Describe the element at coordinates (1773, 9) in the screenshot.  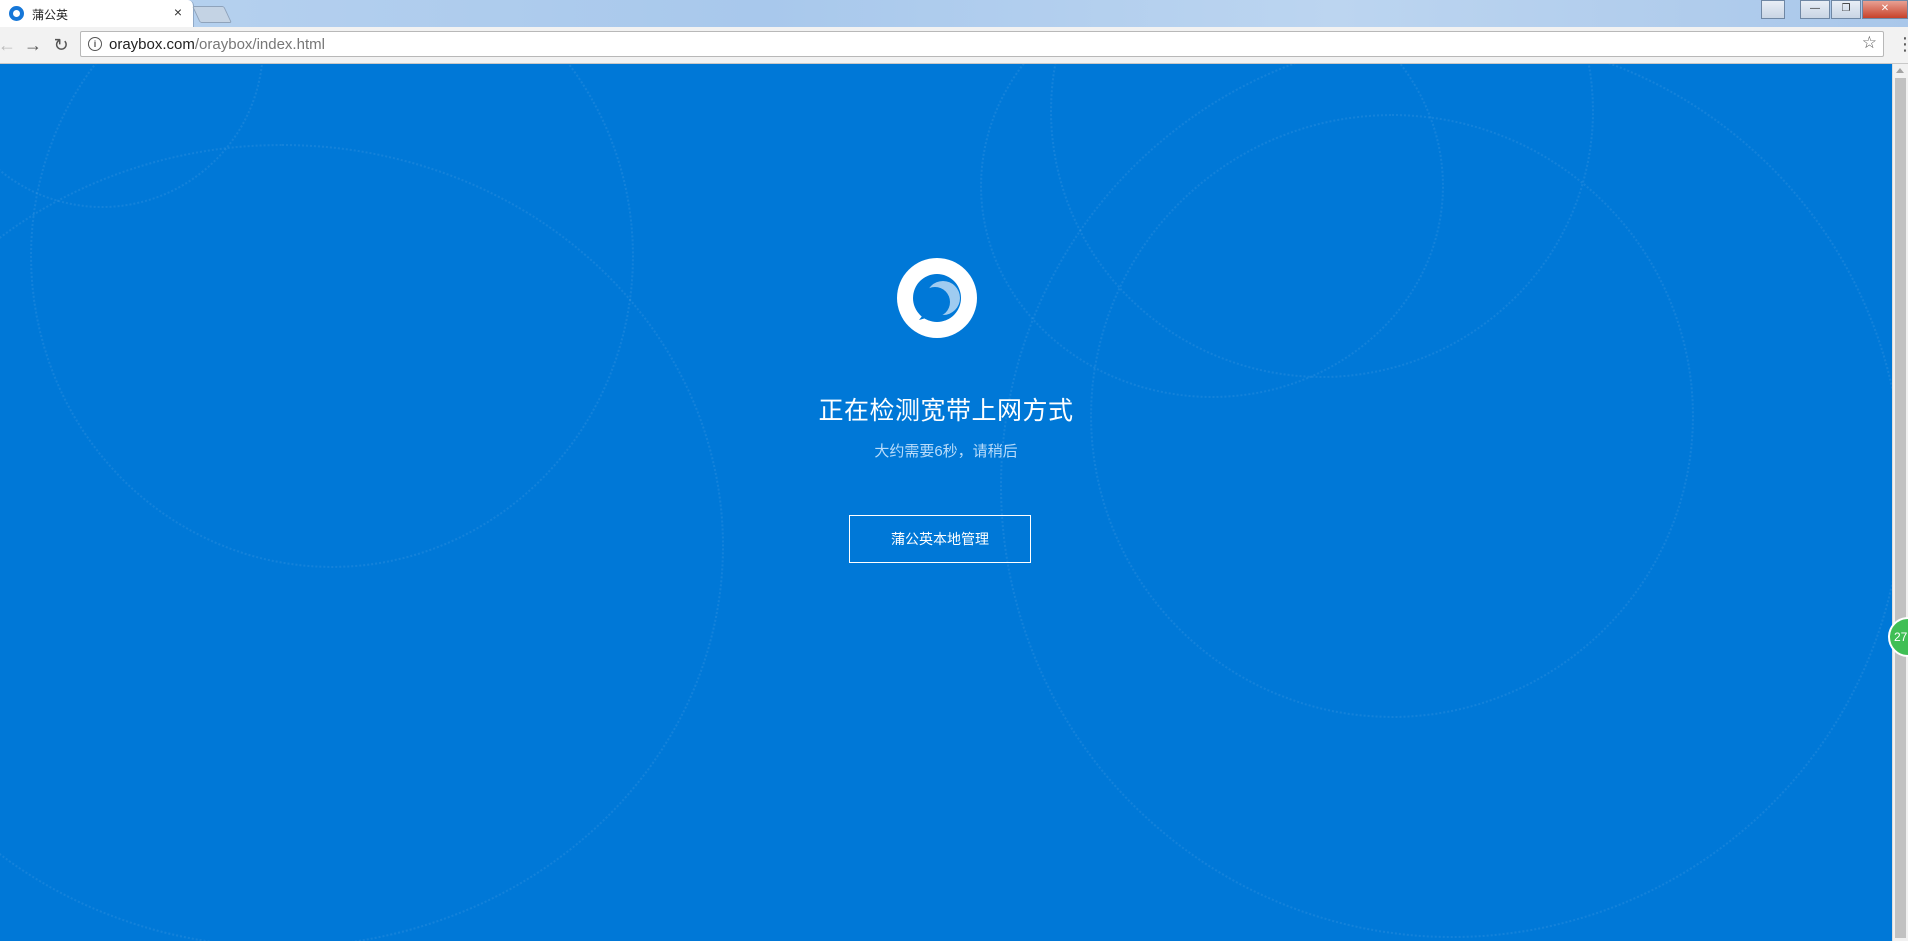
I see `profile-button` at that location.